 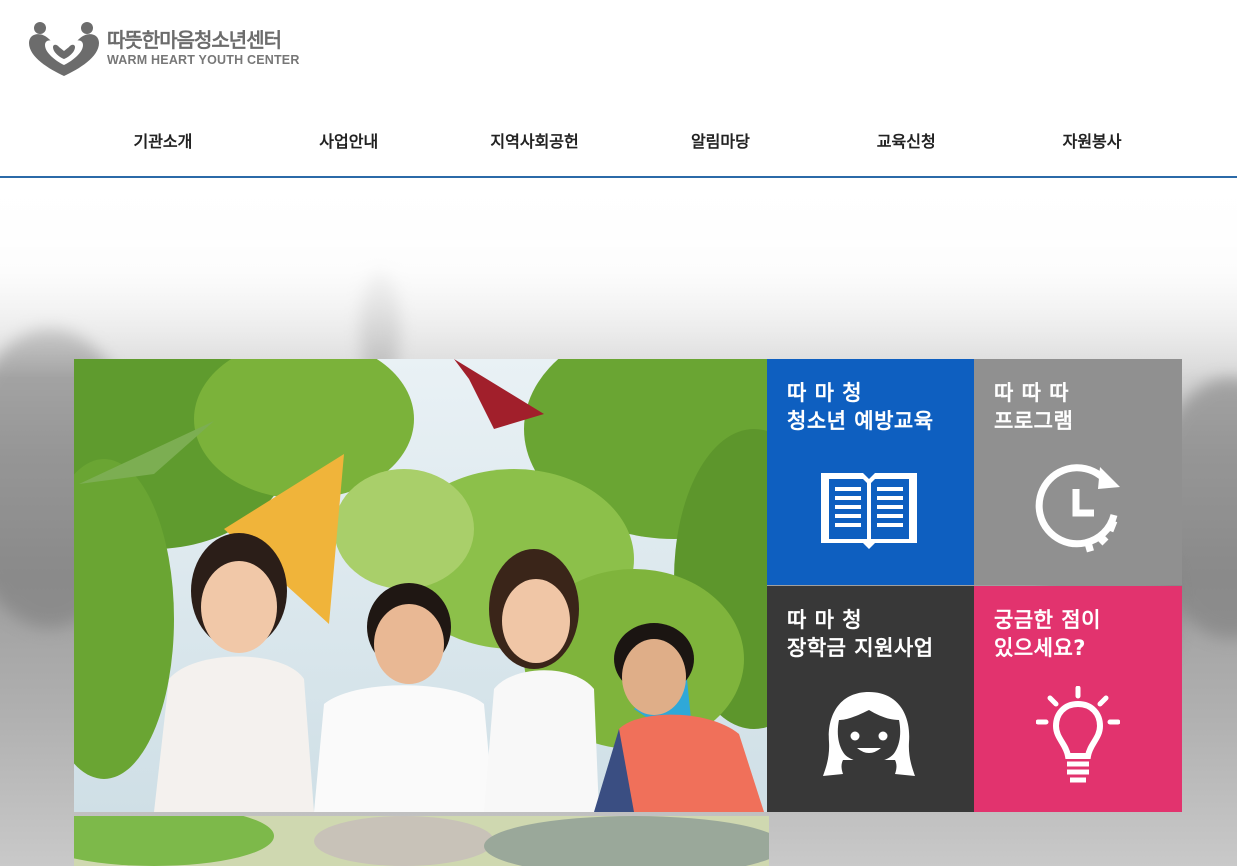 What do you see at coordinates (1032, 393) in the screenshot?
I see `tile-title-line1: 따 따 따` at bounding box center [1032, 393].